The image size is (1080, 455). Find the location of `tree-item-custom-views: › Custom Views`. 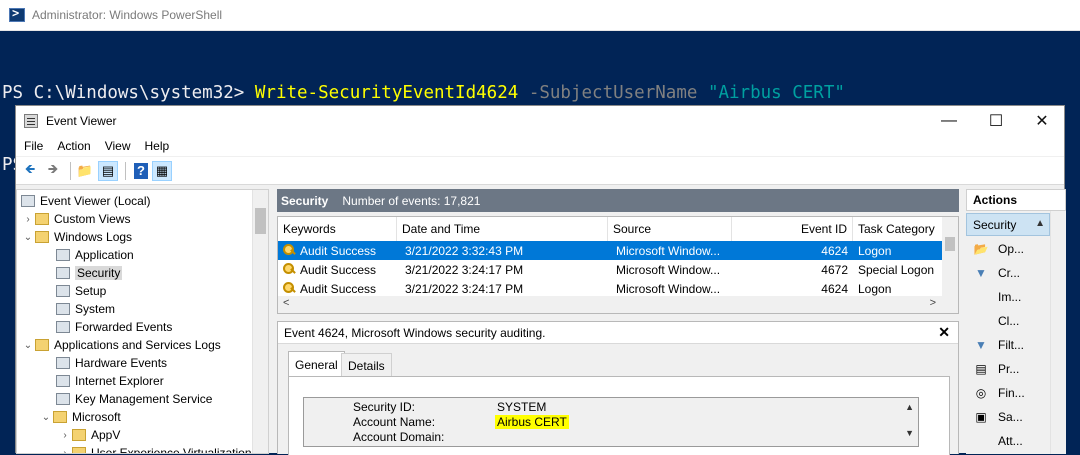

tree-item-custom-views: › Custom Views is located at coordinates (75, 219).